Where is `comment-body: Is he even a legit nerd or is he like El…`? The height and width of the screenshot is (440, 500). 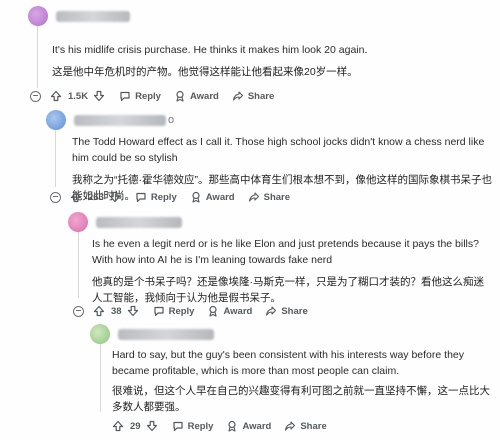 comment-body: Is he even a legit nerd or is he like El… is located at coordinates (292, 272).